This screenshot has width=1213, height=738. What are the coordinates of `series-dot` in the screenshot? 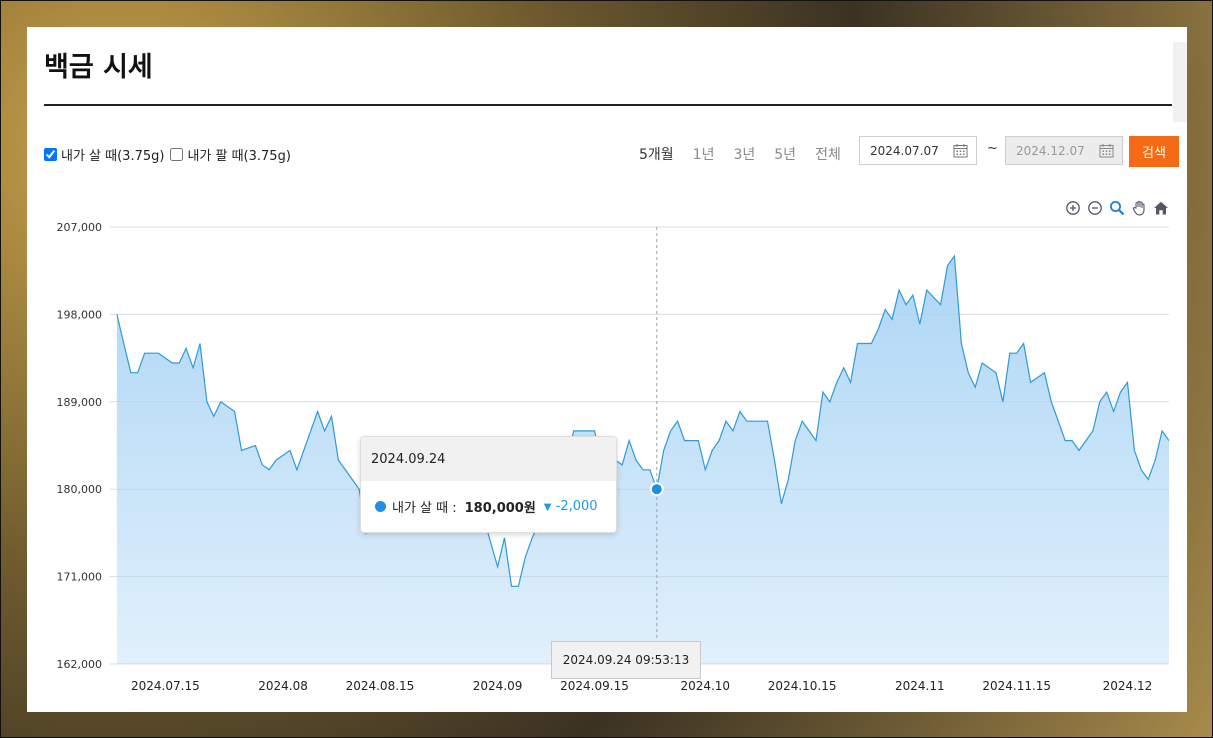 It's located at (380, 506).